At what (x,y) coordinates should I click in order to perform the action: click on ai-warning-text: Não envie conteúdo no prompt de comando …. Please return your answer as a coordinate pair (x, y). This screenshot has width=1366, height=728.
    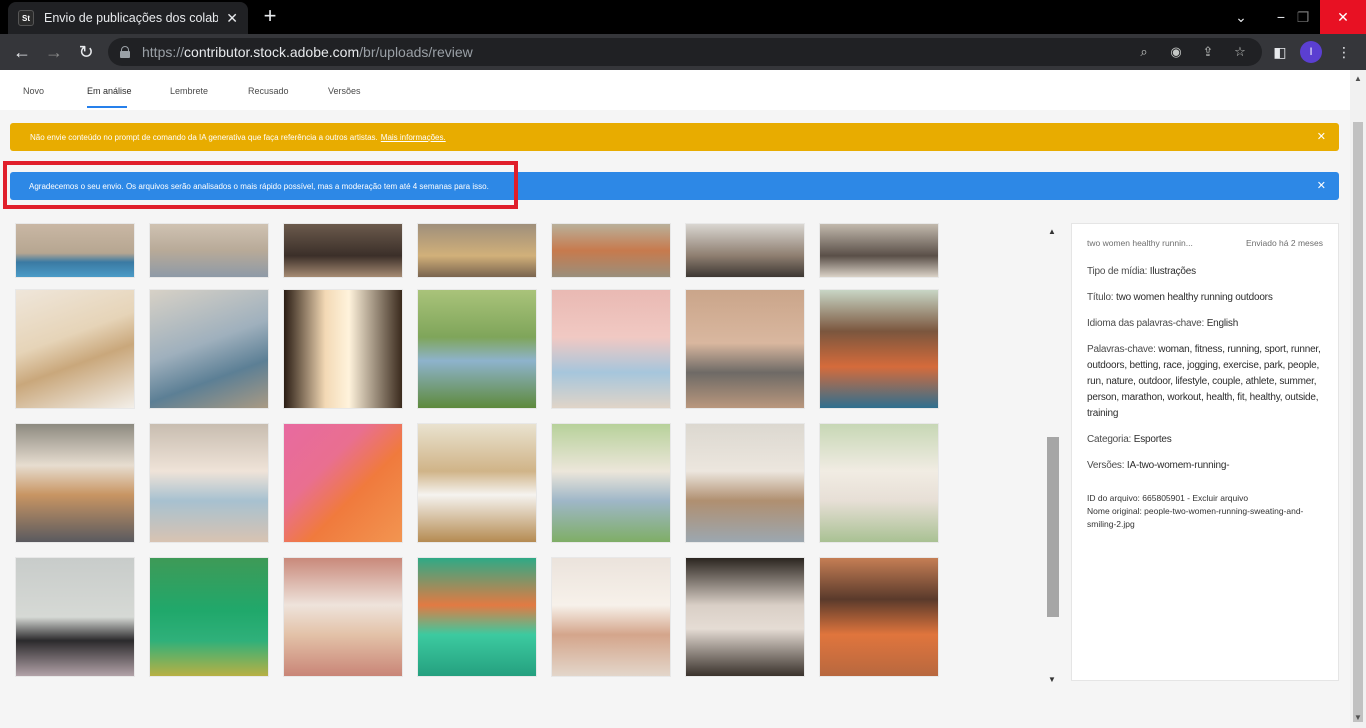
    Looking at the image, I should click on (204, 137).